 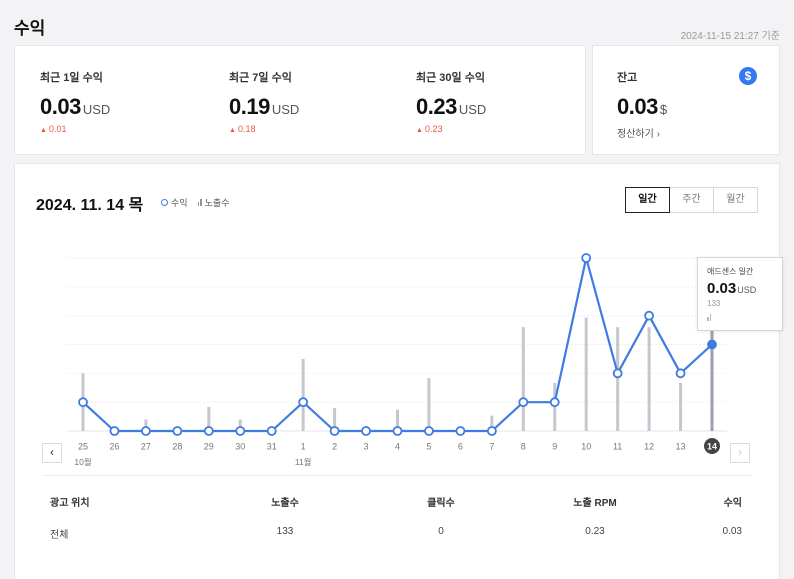 I want to click on x-tick-label: 30, so click(x=240, y=447).